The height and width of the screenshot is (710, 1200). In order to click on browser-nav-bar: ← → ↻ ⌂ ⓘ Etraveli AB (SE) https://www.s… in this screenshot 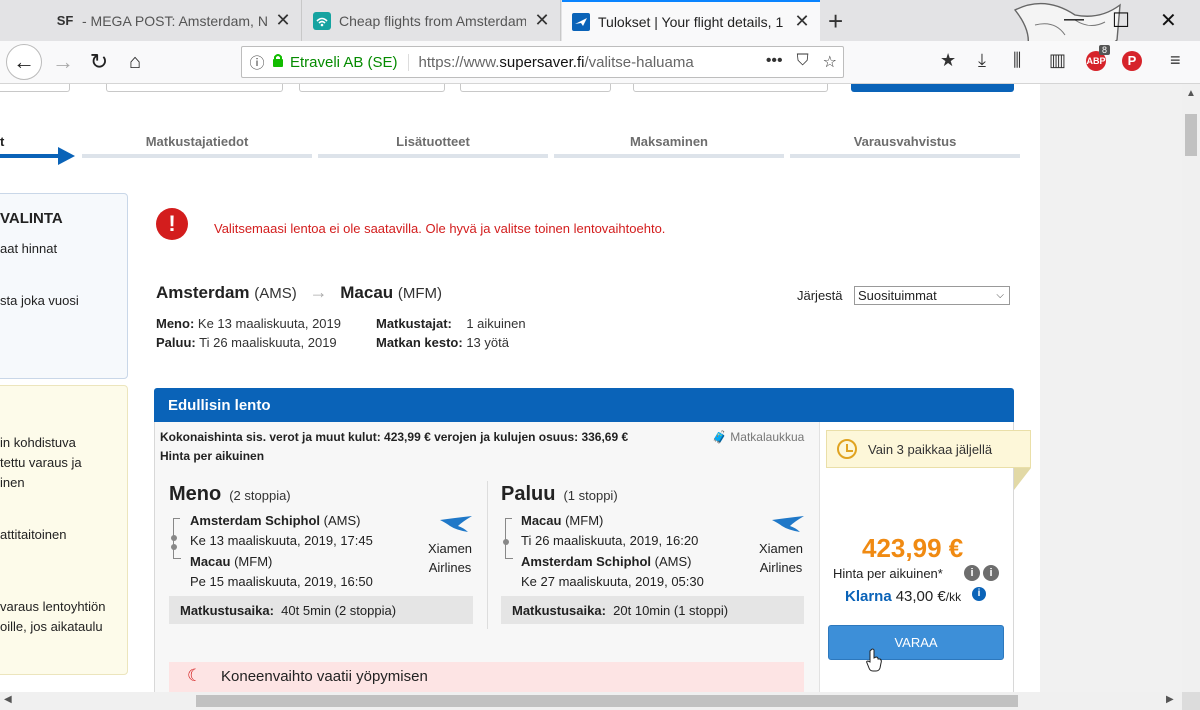, I will do `click(600, 62)`.